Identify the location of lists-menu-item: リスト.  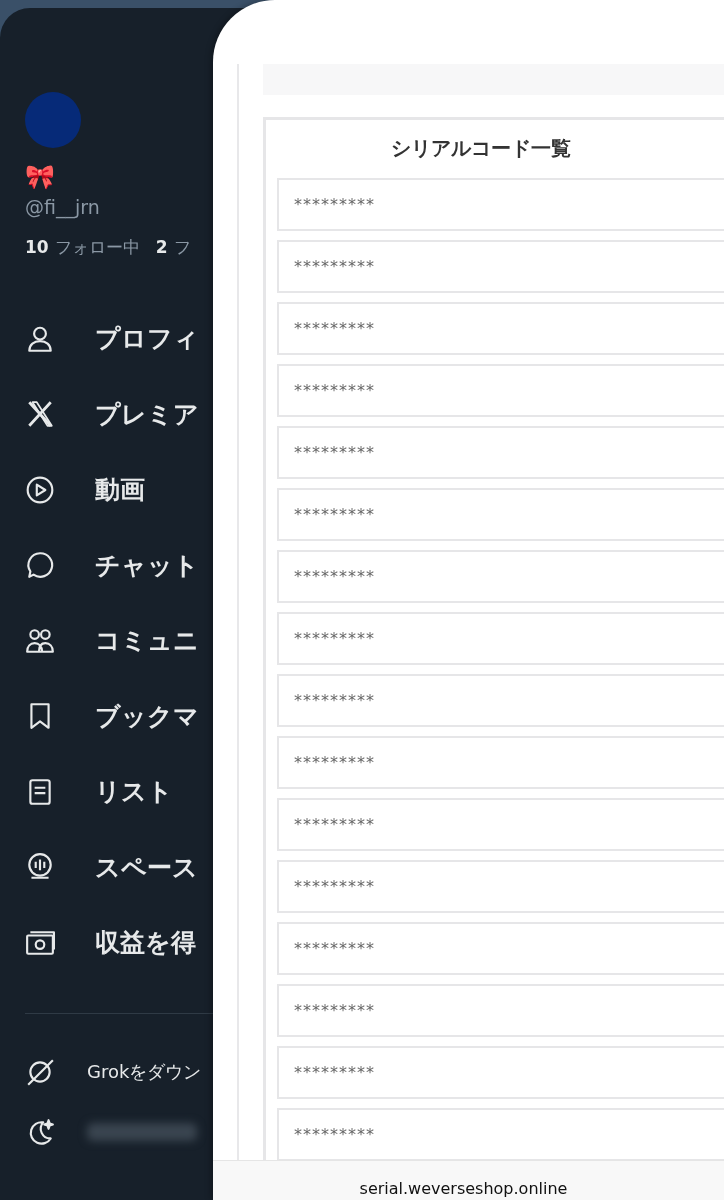
(99, 792).